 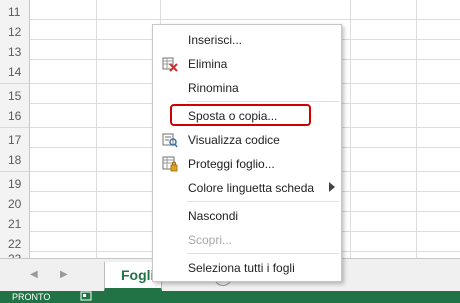 I want to click on menu-item-label: Elimina, so click(x=208, y=64).